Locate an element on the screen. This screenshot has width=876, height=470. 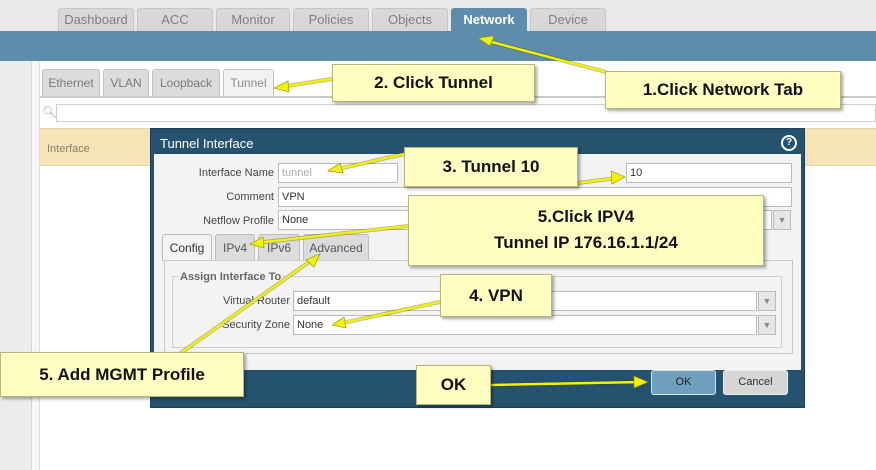
virtual-router-label: Virtual Router is located at coordinates (256, 301).